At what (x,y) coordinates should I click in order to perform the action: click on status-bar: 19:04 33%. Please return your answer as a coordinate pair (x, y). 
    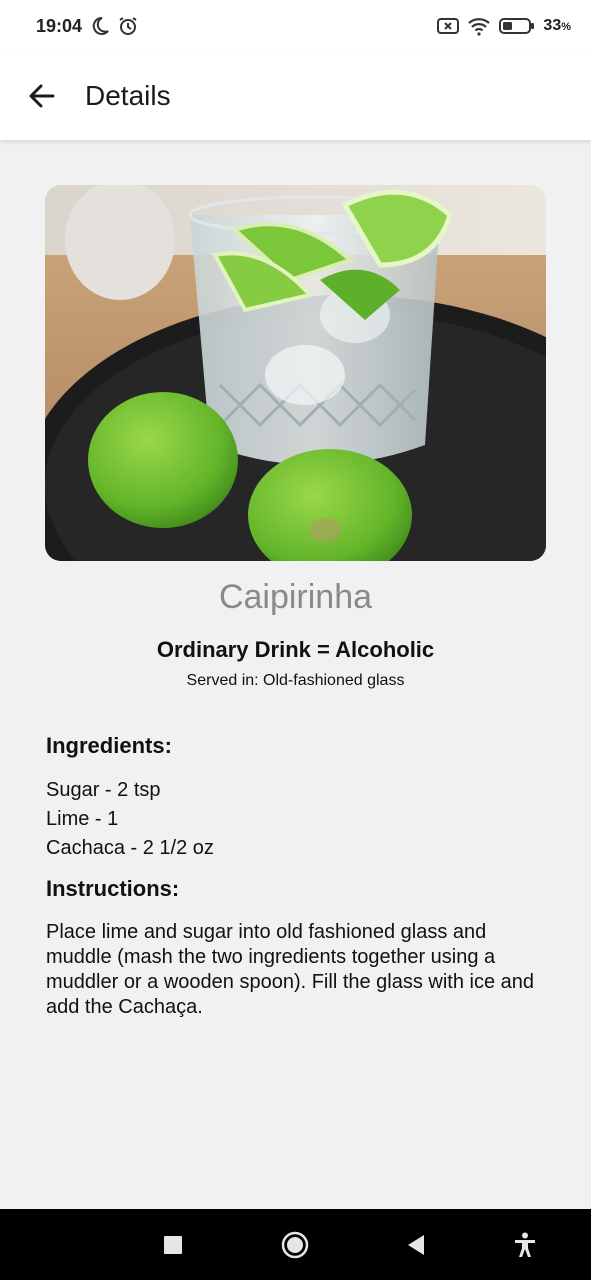
    Looking at the image, I should click on (295, 26).